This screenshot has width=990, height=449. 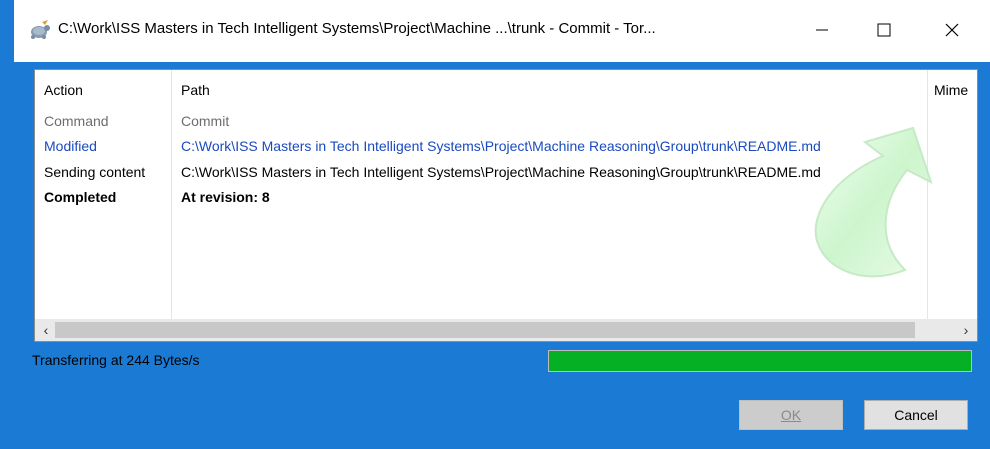 What do you see at coordinates (63, 90) in the screenshot?
I see `column-header-action: Action` at bounding box center [63, 90].